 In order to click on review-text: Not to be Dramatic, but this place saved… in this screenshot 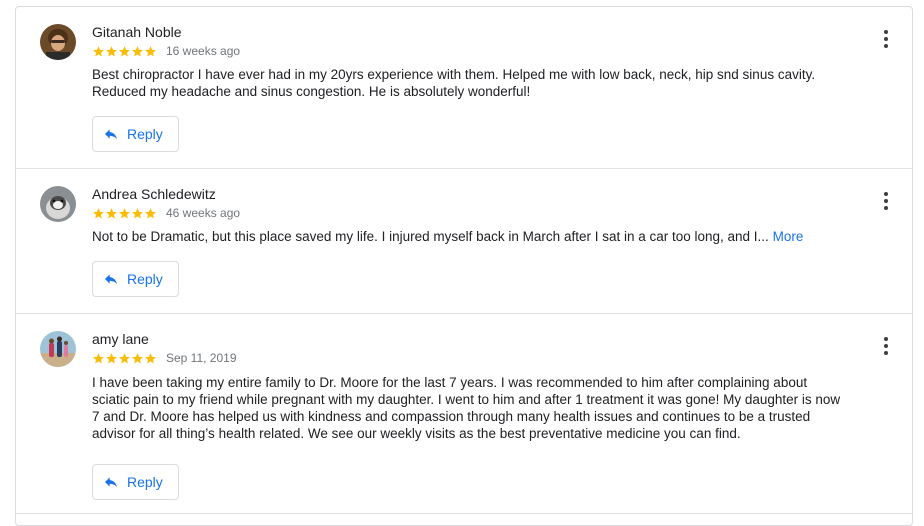, I will do `click(472, 236)`.